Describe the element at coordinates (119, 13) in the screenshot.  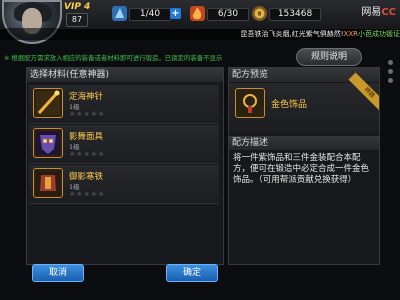
I see `energy-icon` at that location.